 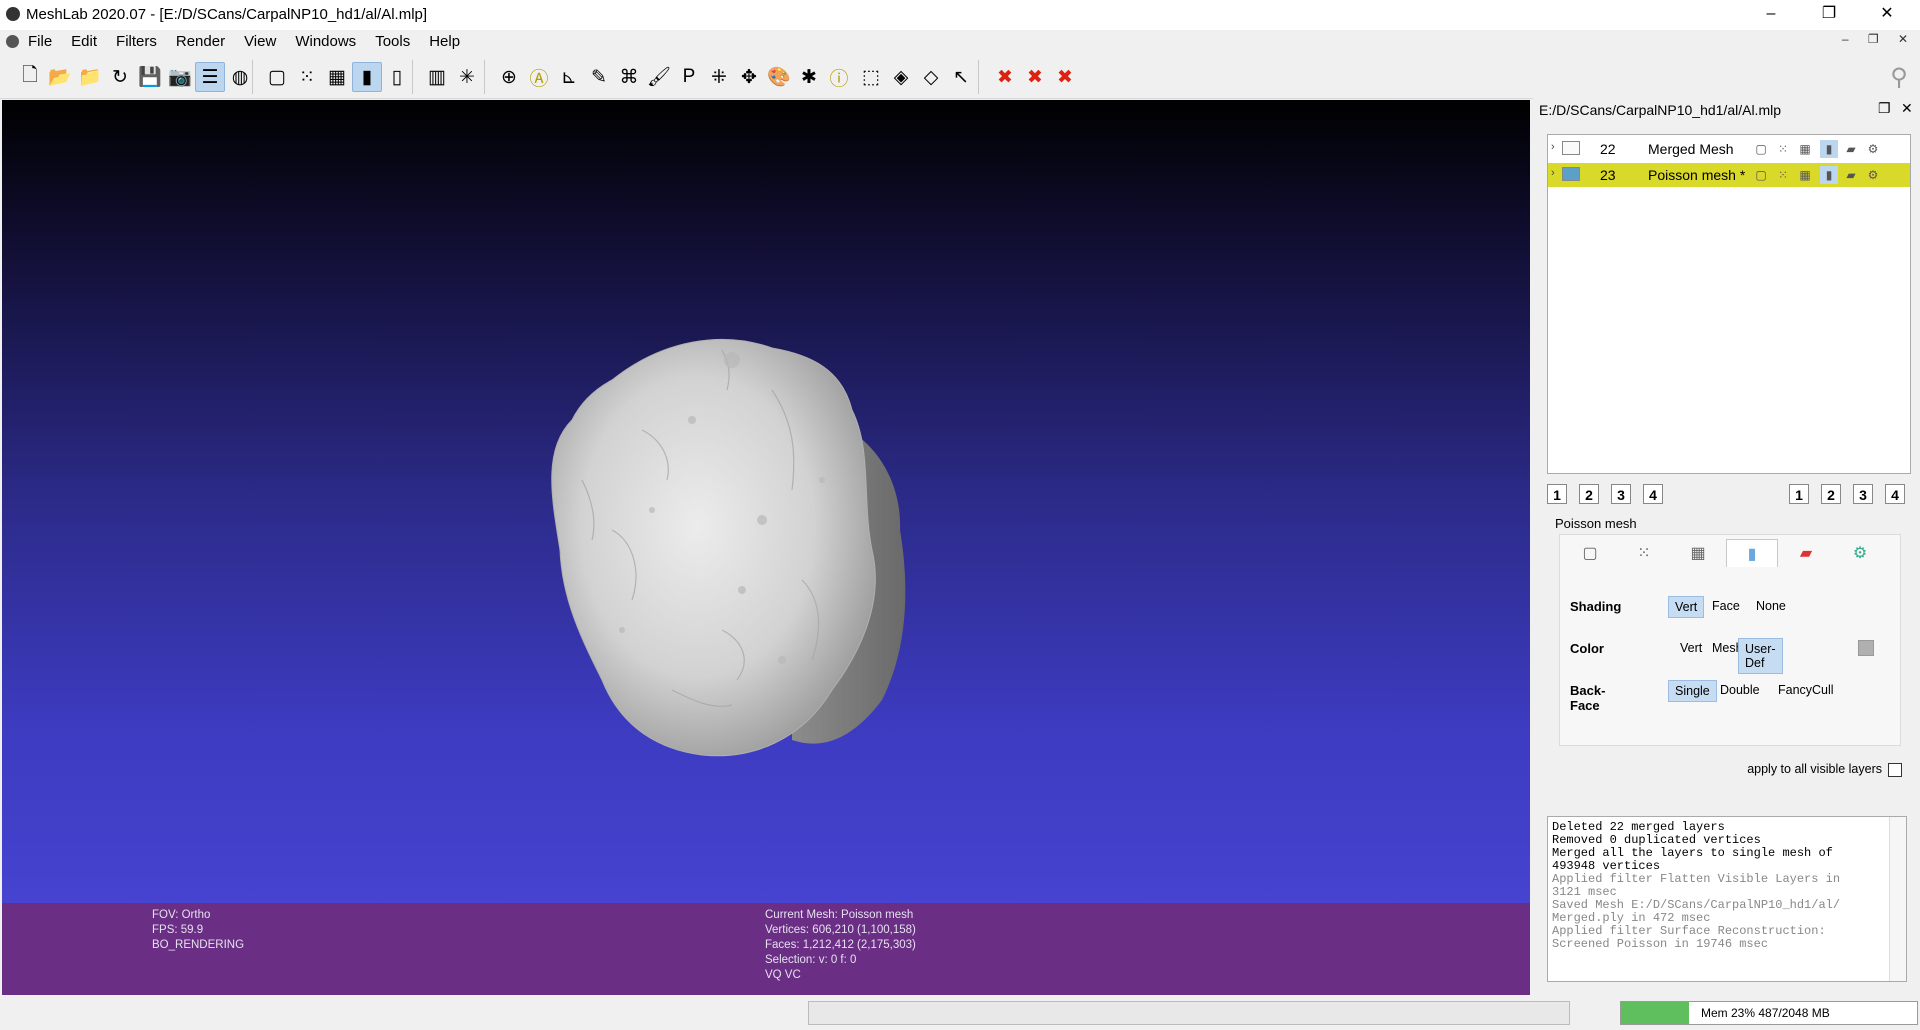 What do you see at coordinates (1698, 553) in the screenshot?
I see `tab-wireframe-icon: ▦` at bounding box center [1698, 553].